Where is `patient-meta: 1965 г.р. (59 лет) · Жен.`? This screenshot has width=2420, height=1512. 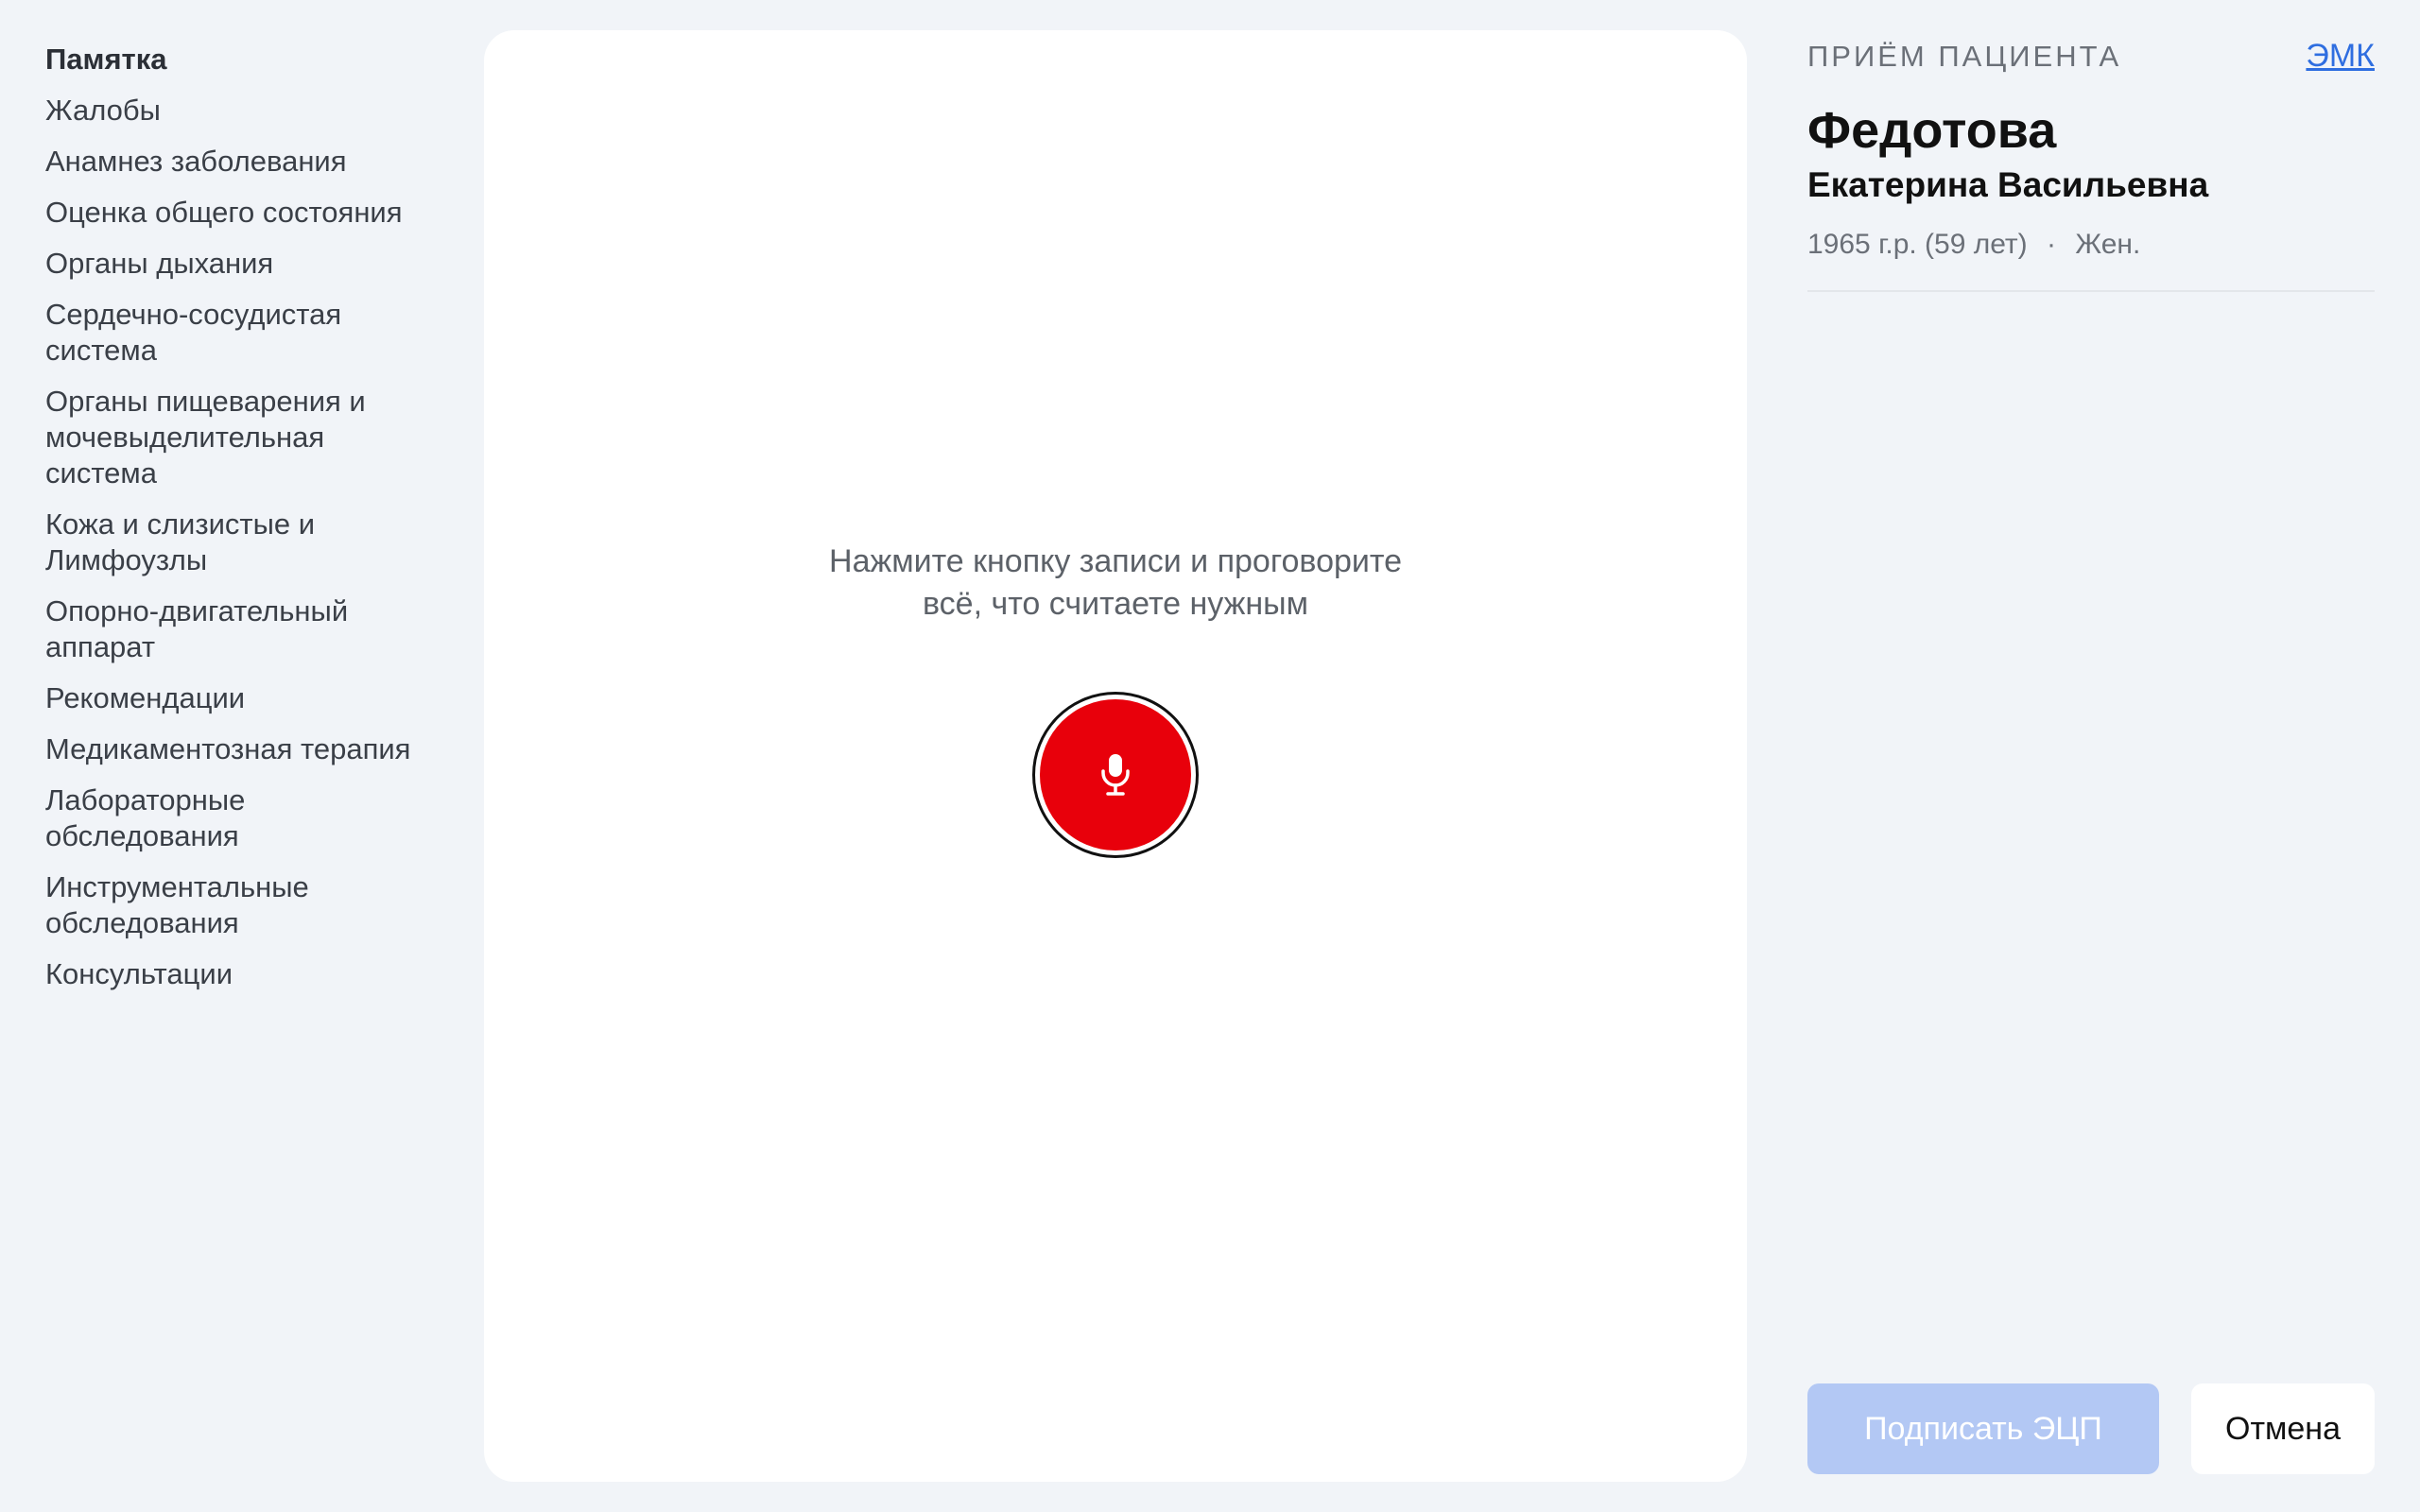
patient-meta: 1965 г.р. (59 лет) · Жен. is located at coordinates (2091, 245).